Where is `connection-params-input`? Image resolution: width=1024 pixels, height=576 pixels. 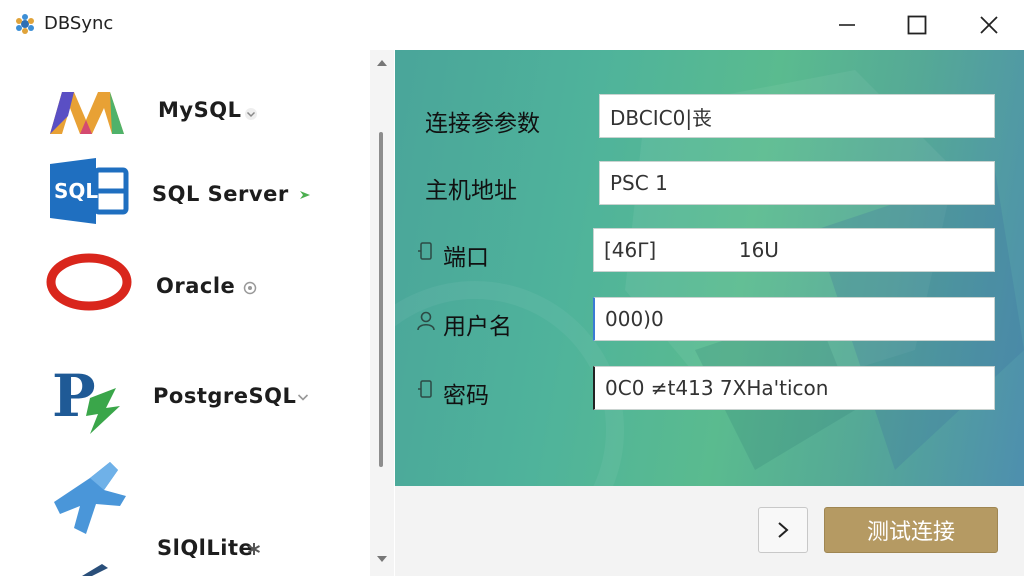 connection-params-input is located at coordinates (797, 116).